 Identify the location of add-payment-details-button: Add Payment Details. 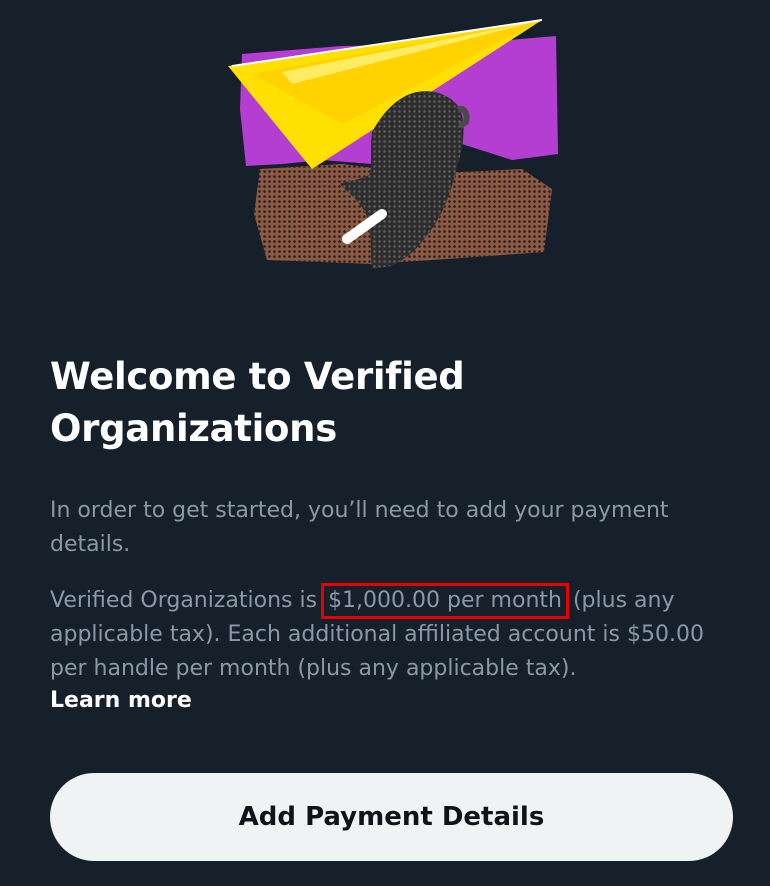
(391, 817).